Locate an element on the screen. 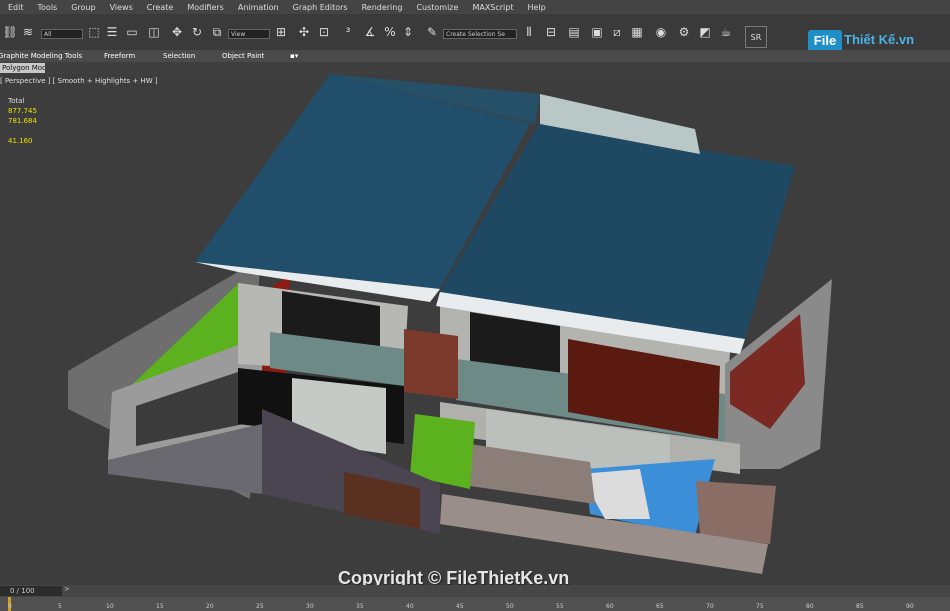  menu-tools: Tools is located at coordinates (48, 7).